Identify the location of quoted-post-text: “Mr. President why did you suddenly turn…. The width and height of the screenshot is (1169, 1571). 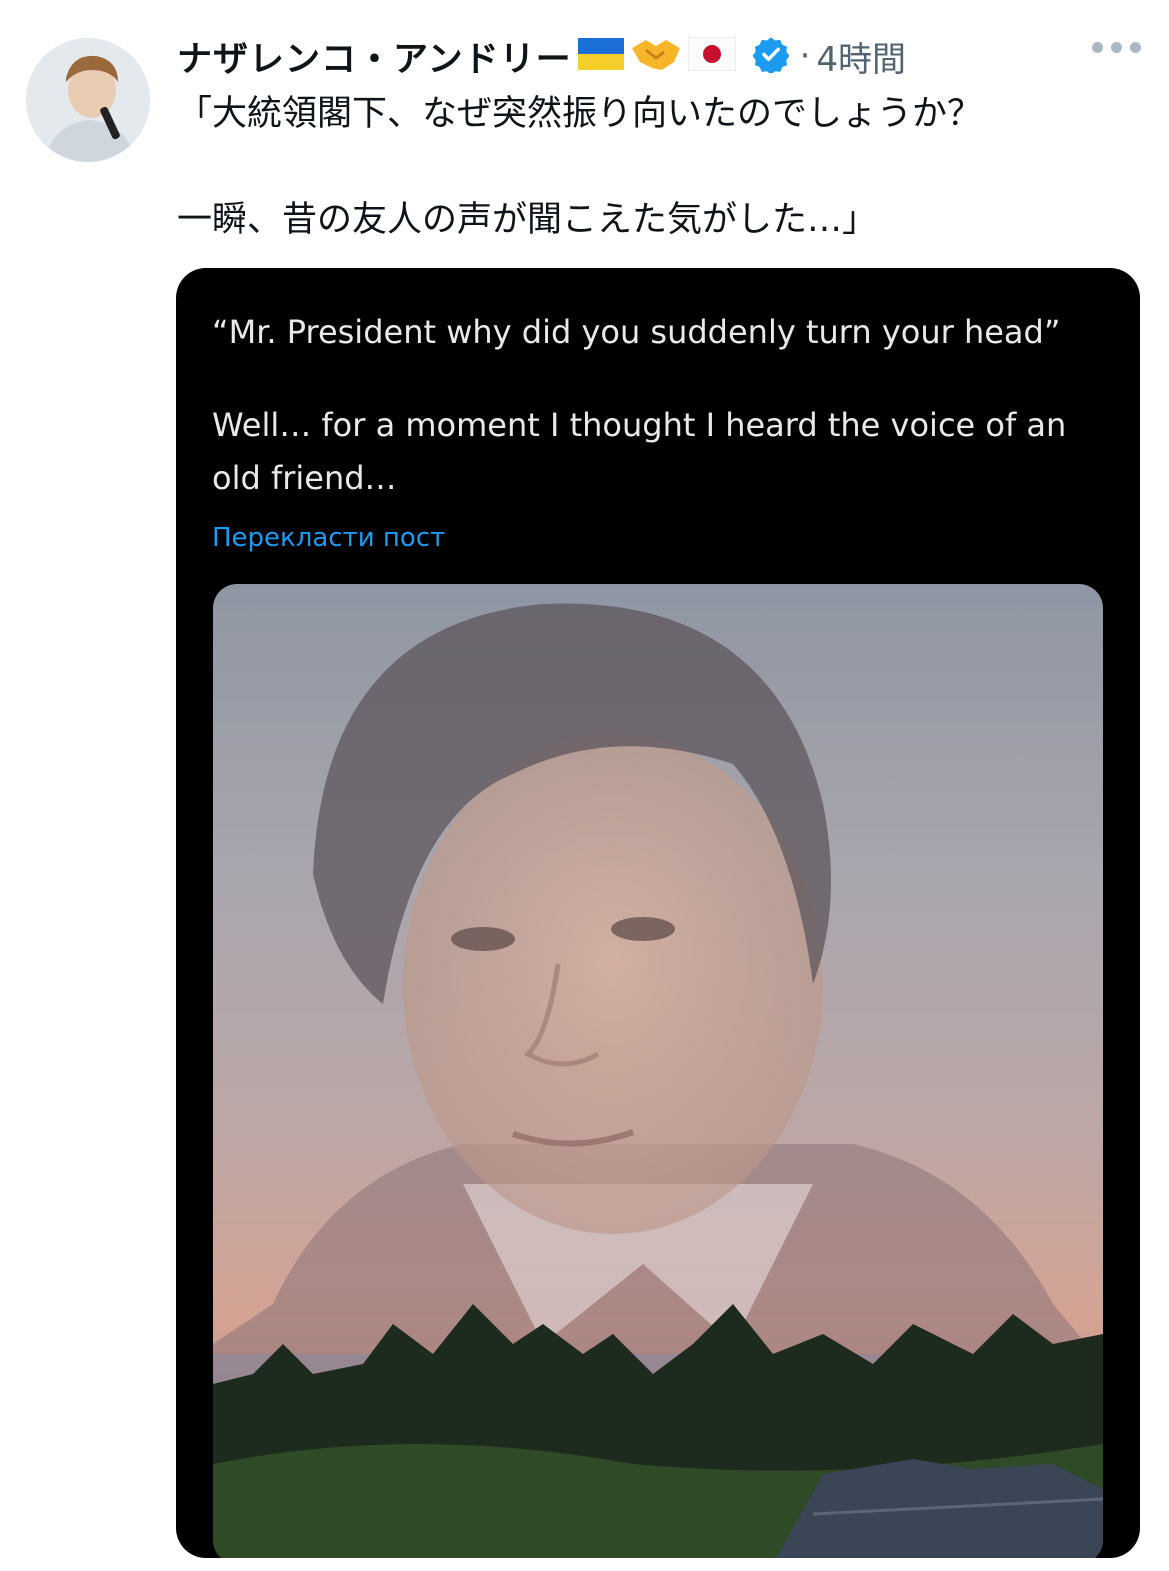
(662, 405).